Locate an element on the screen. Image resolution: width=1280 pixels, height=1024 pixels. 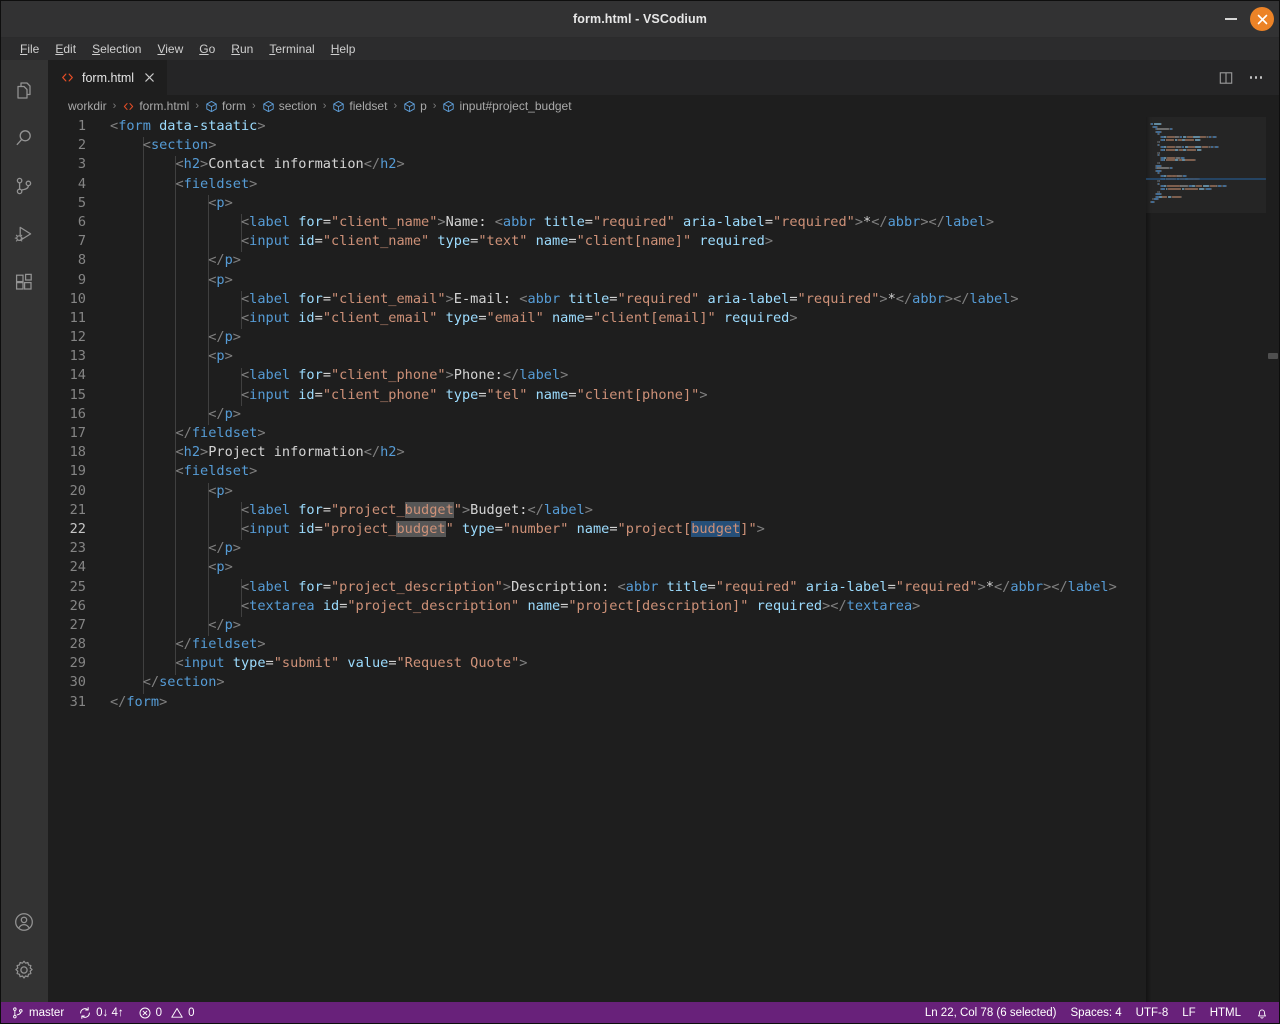
line-number: 28 is located at coordinates (77, 644).